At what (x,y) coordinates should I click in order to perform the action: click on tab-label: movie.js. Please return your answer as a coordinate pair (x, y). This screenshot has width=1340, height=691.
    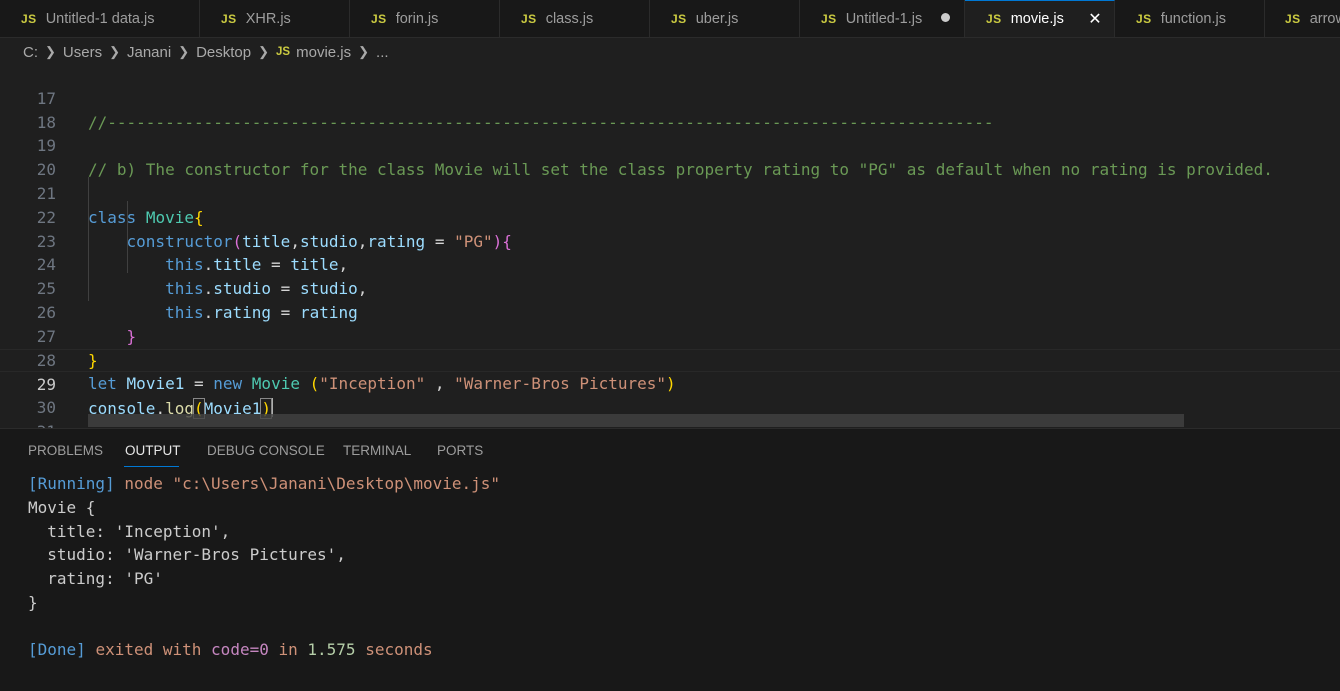
    Looking at the image, I should click on (1037, 19).